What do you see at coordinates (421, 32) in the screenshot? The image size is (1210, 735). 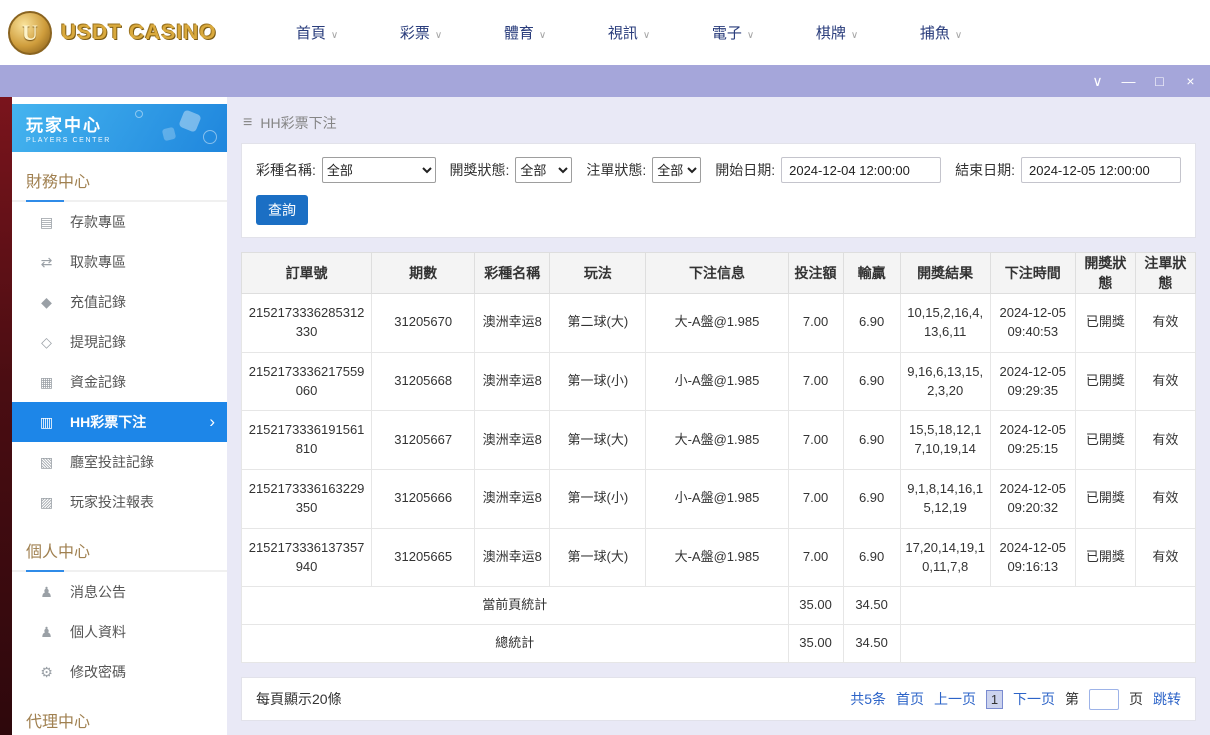 I see `nav-item-lottery: 彩票 ∨` at bounding box center [421, 32].